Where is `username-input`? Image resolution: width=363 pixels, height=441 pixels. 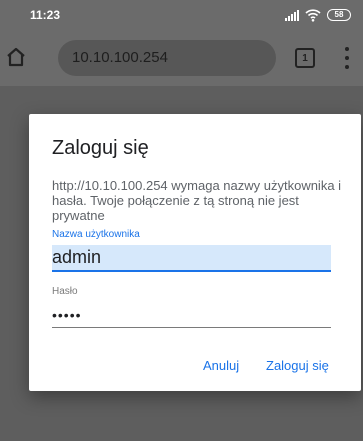
username-input is located at coordinates (191, 258).